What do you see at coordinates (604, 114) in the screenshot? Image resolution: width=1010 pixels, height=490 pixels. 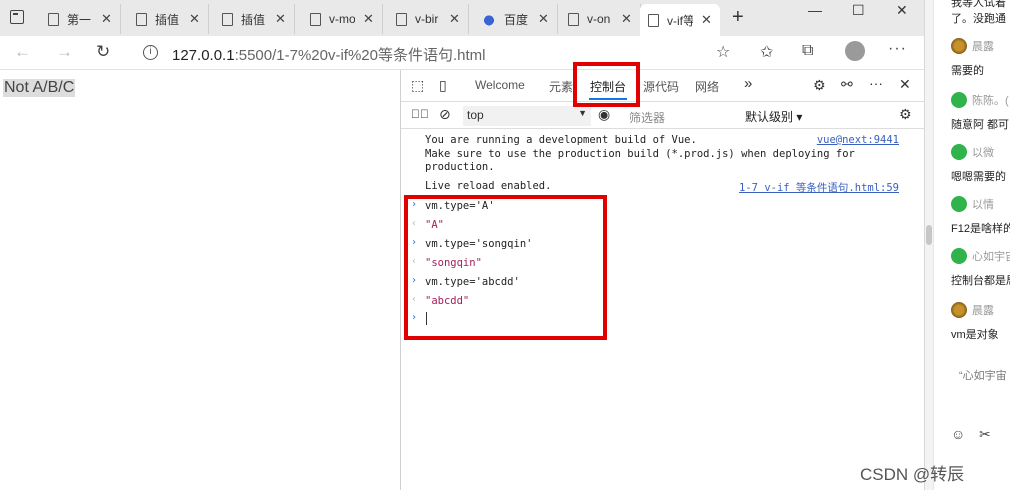 I see `eye-icon: ◉` at bounding box center [604, 114].